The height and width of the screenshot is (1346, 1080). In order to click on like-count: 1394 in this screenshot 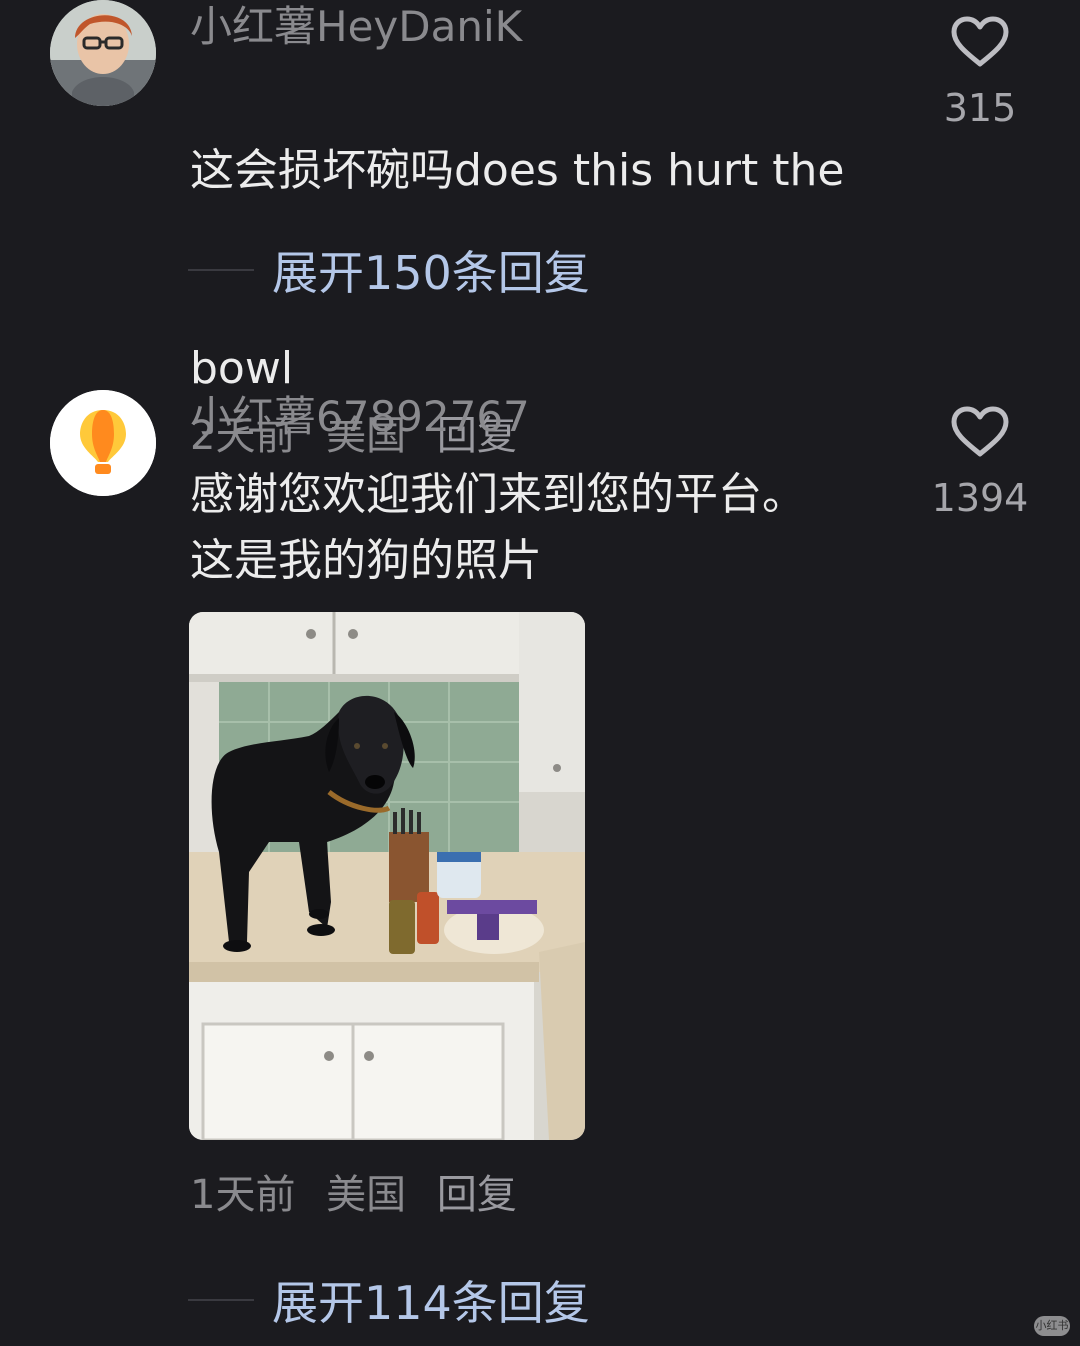, I will do `click(980, 498)`.